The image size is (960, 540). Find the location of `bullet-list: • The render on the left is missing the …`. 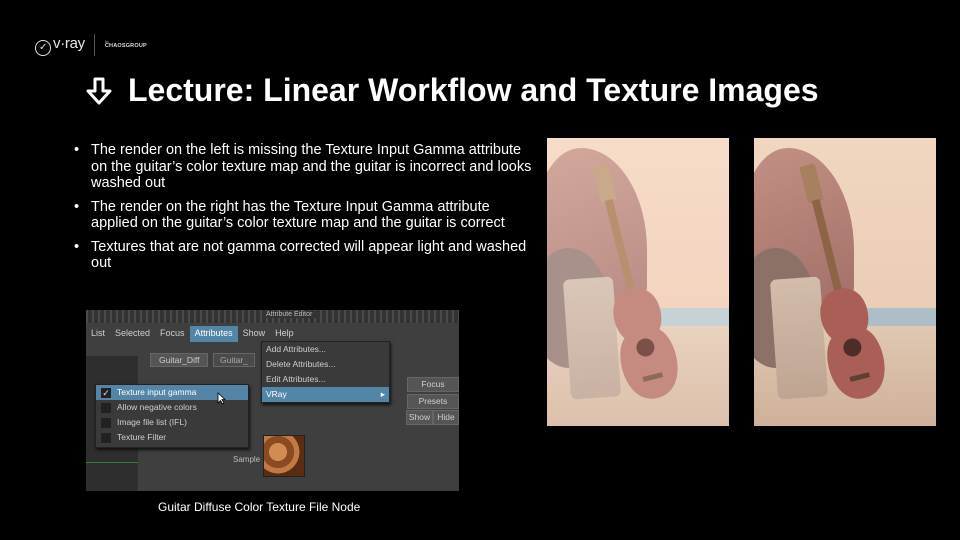

bullet-list: • The render on the left is missing the … is located at coordinates (304, 210).